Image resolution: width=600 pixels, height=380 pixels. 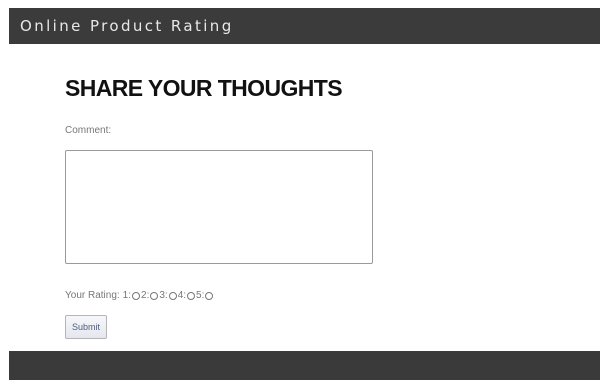 I want to click on rating-option-4: 4:, so click(x=187, y=295).